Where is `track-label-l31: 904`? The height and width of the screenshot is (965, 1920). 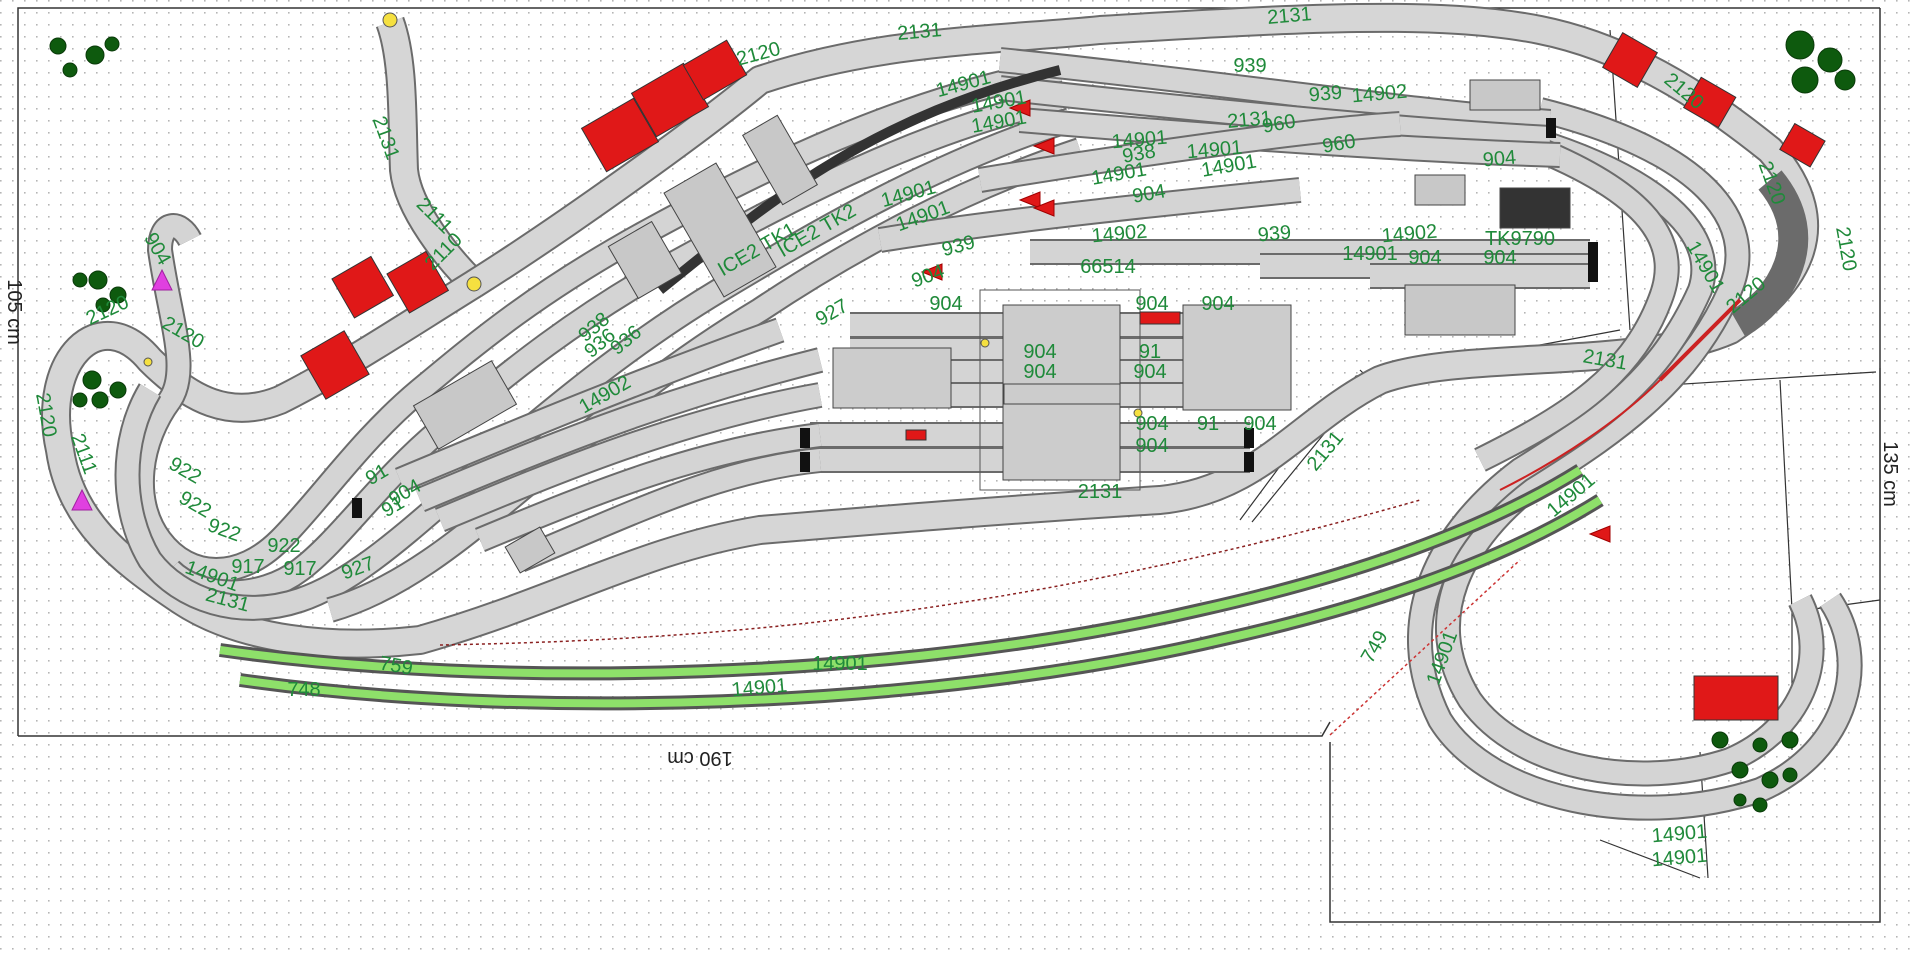 track-label-l31: 904 is located at coordinates (1149, 372).